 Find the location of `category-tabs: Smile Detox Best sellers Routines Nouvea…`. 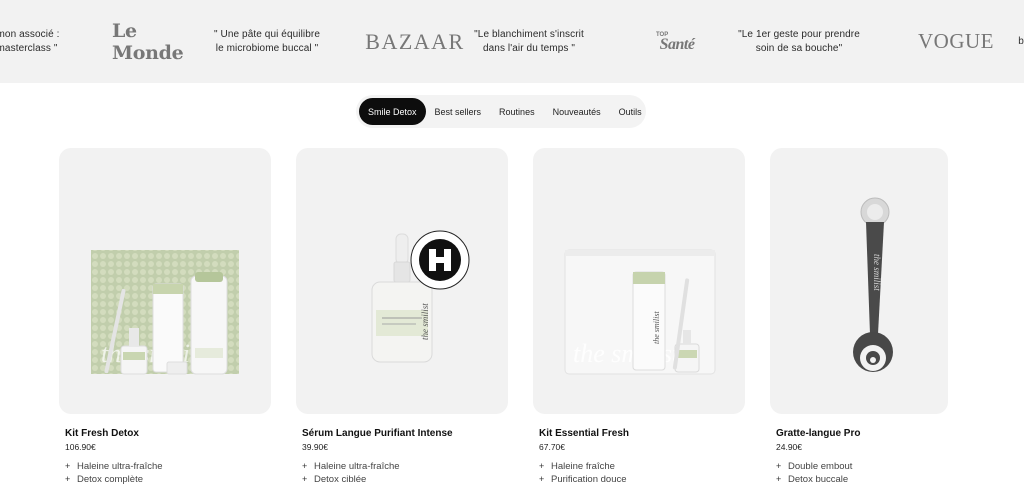

category-tabs: Smile Detox Best sellers Routines Nouvea… is located at coordinates (501, 111).